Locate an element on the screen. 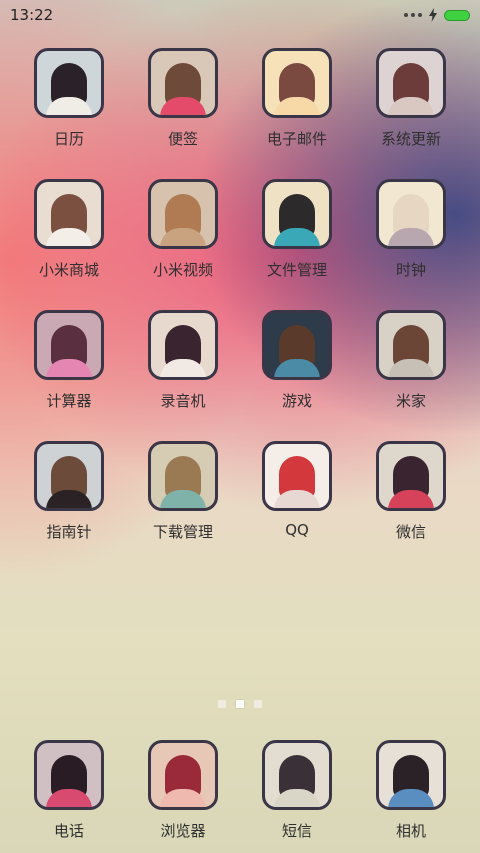 The height and width of the screenshot is (853, 480). app-label: 小米视频 is located at coordinates (182, 270).